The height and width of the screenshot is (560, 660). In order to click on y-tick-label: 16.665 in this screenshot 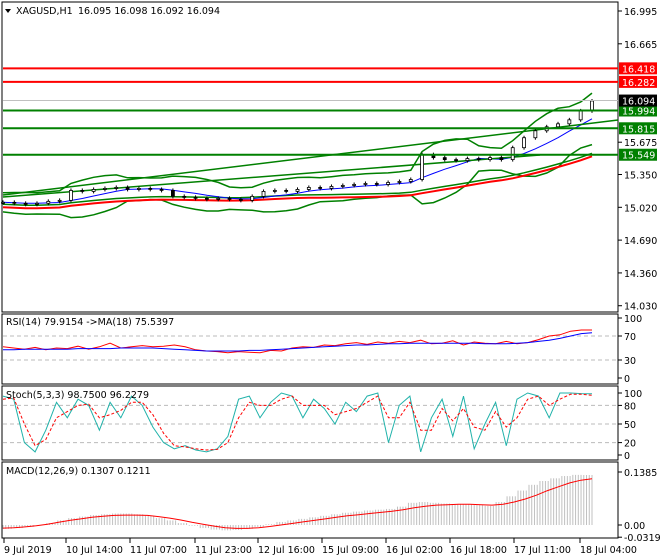, I will do `click(640, 45)`.